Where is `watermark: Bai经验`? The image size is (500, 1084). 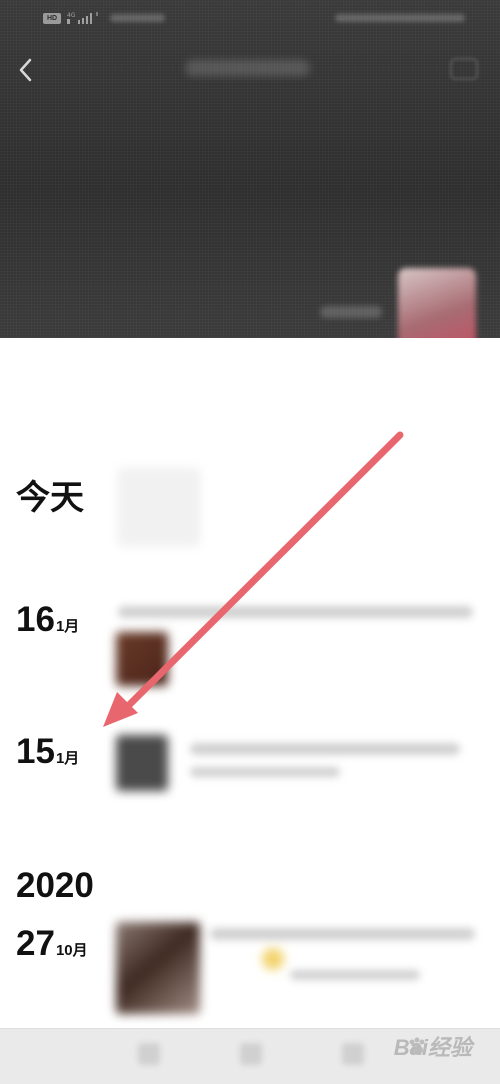
watermark: Bai经验 is located at coordinates (432, 1047).